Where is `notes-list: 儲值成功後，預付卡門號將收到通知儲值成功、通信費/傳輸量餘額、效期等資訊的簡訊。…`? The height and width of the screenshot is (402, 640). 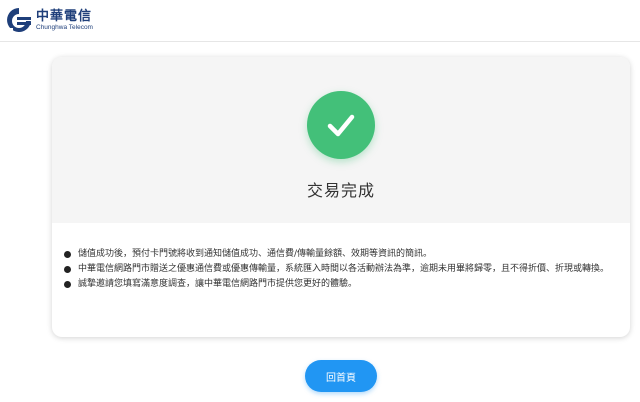
notes-list: 儲值成功後，預付卡門號將收到通知儲值成功、通信費/傳輸量餘額、效期等資訊的簡訊。… is located at coordinates (342, 269).